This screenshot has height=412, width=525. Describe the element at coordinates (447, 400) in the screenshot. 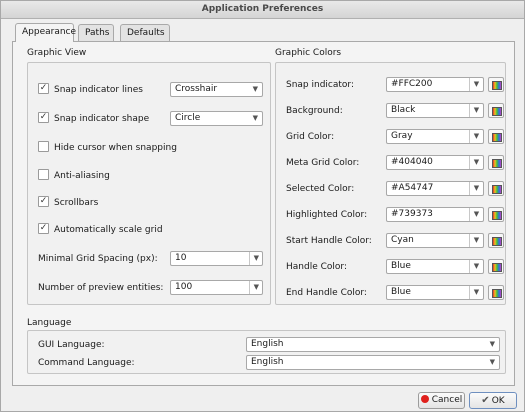

I see `cancel-label: Cancel` at that location.